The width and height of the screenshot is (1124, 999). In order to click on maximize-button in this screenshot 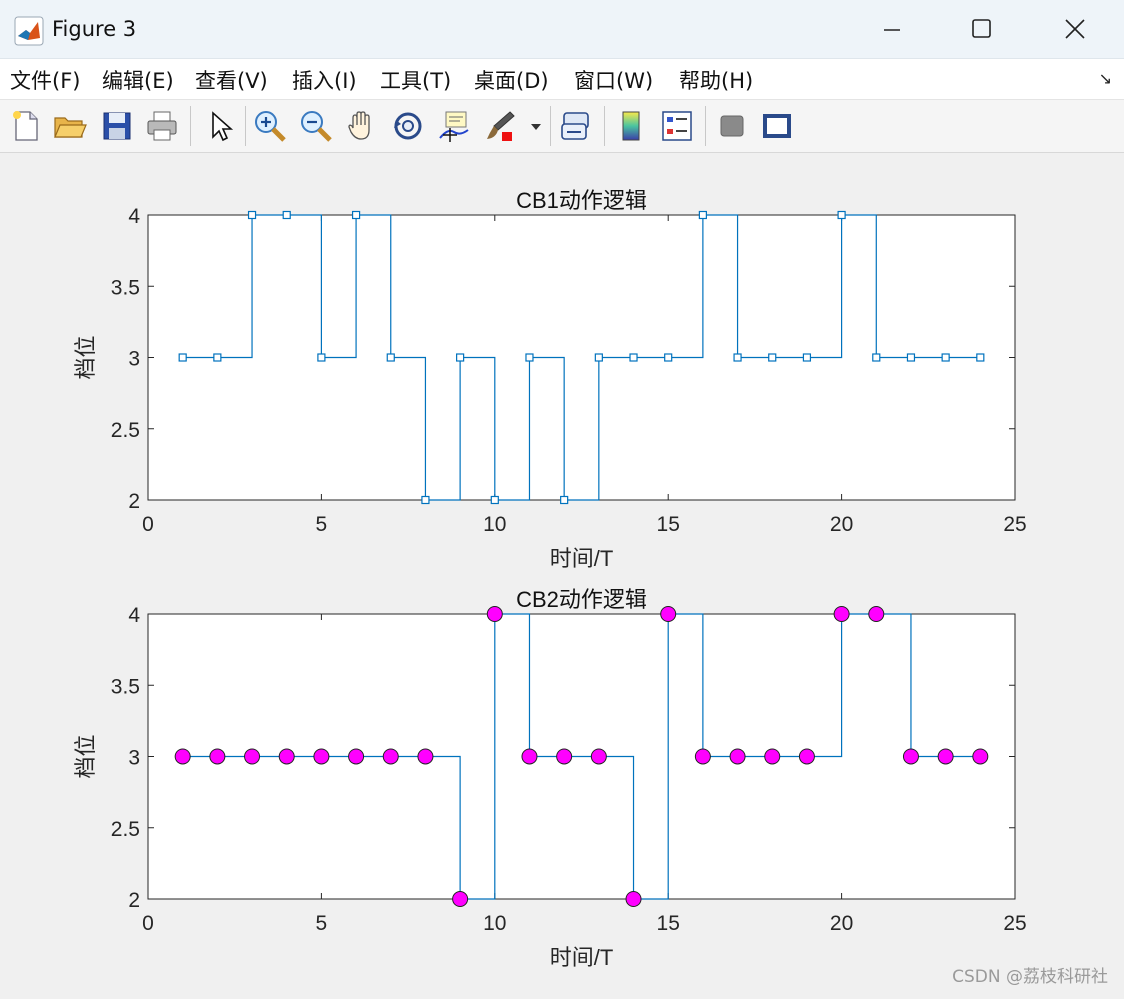, I will do `click(982, 29)`.